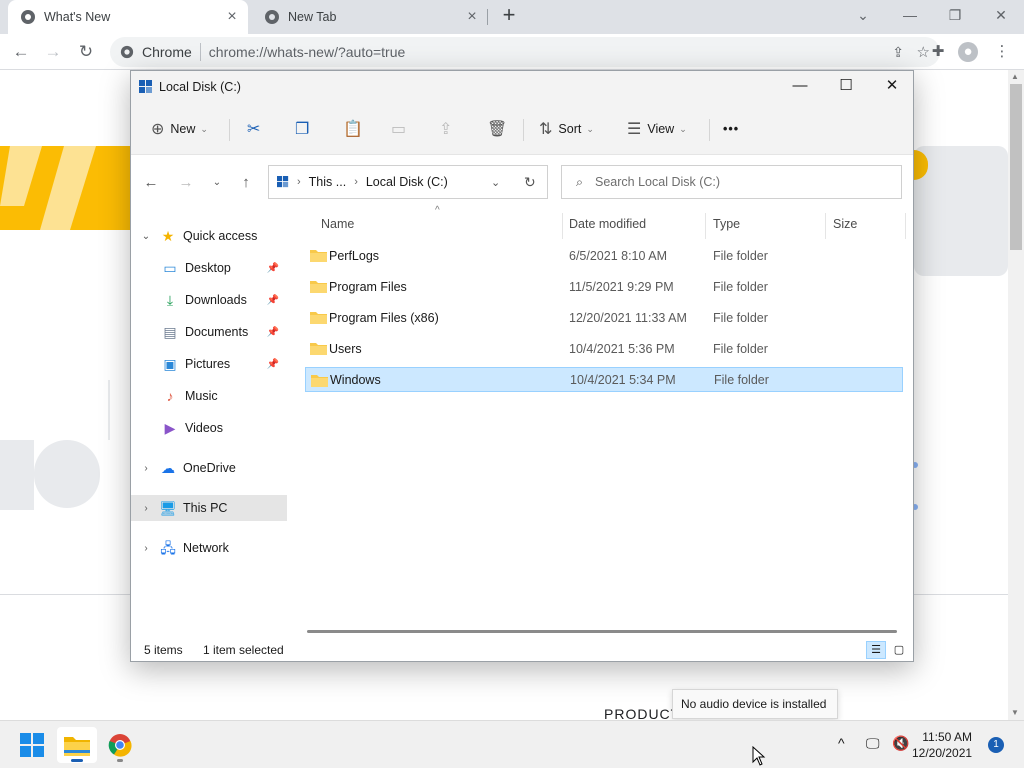 This screenshot has width=1024, height=768. Describe the element at coordinates (201, 396) in the screenshot. I see `nav-label: Music` at that location.